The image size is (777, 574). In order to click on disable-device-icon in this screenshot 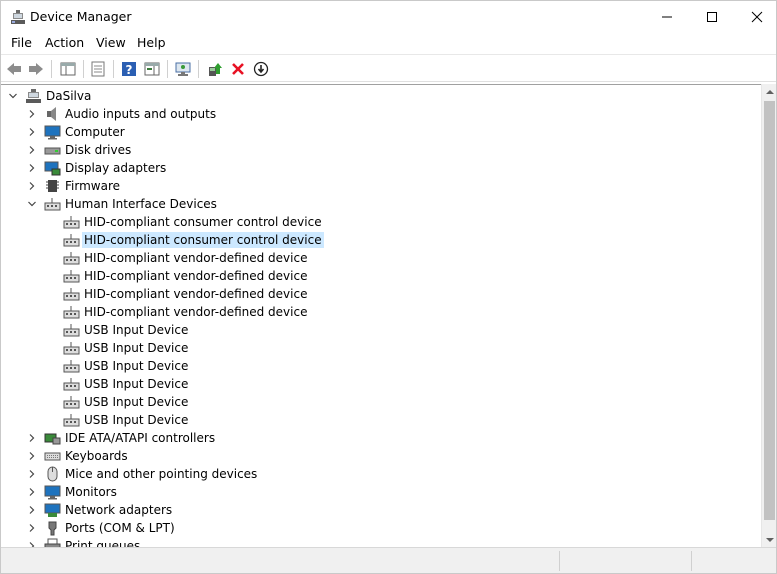, I will do `click(261, 69)`.